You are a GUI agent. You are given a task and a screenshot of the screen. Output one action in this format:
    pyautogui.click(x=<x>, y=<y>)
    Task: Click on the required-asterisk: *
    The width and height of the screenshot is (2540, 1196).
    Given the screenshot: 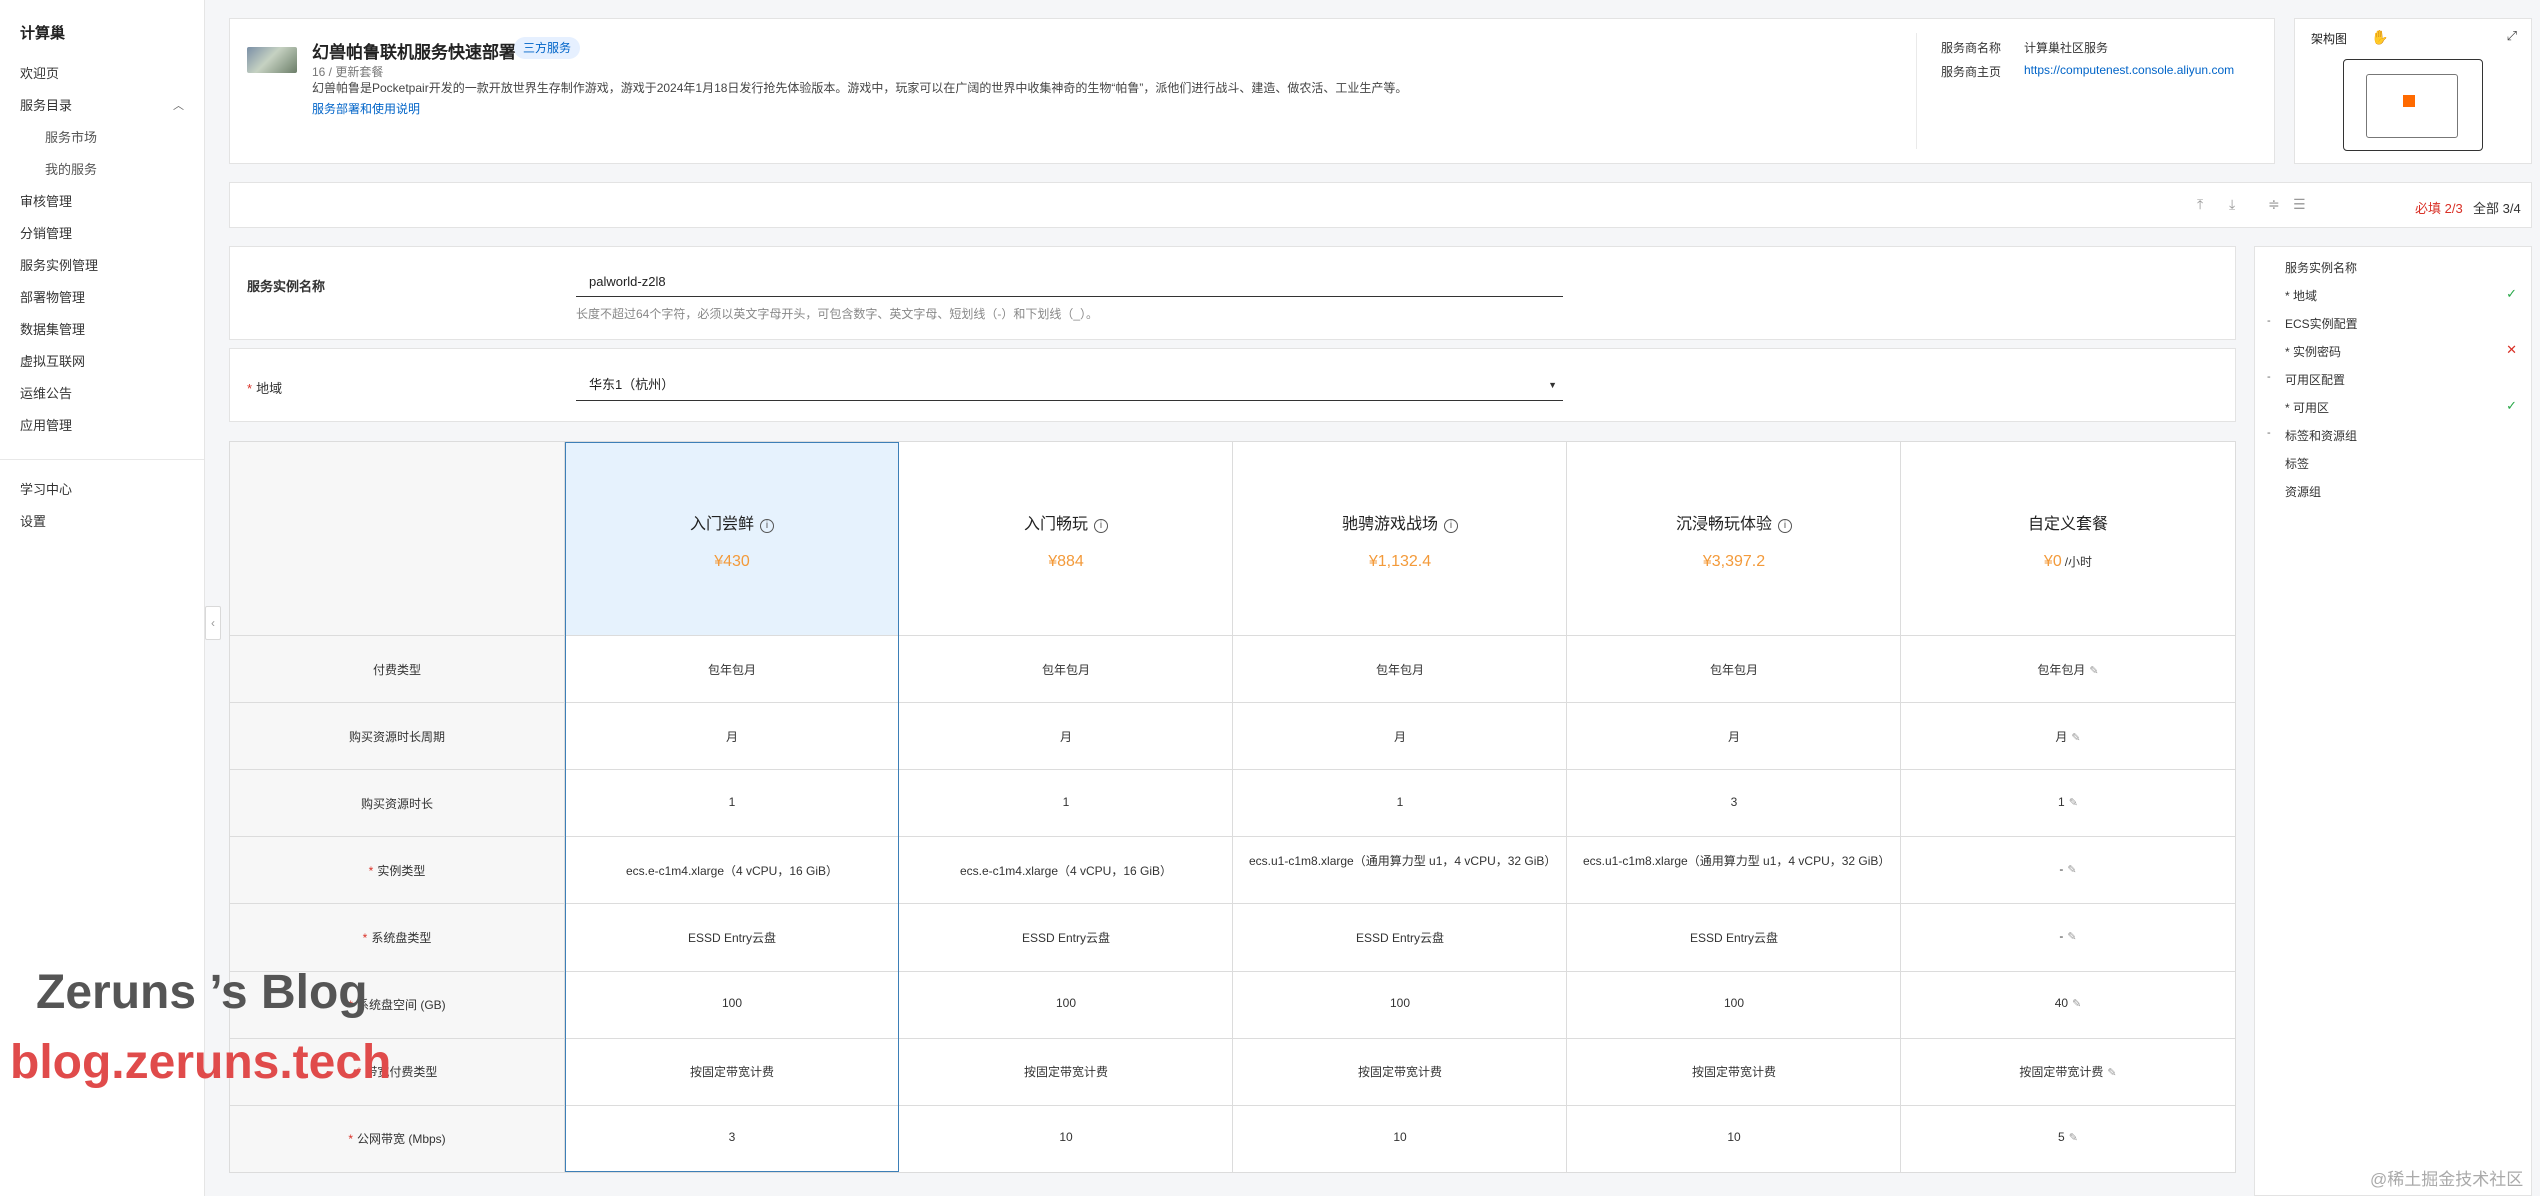 What is the action you would take?
    pyautogui.click(x=371, y=870)
    